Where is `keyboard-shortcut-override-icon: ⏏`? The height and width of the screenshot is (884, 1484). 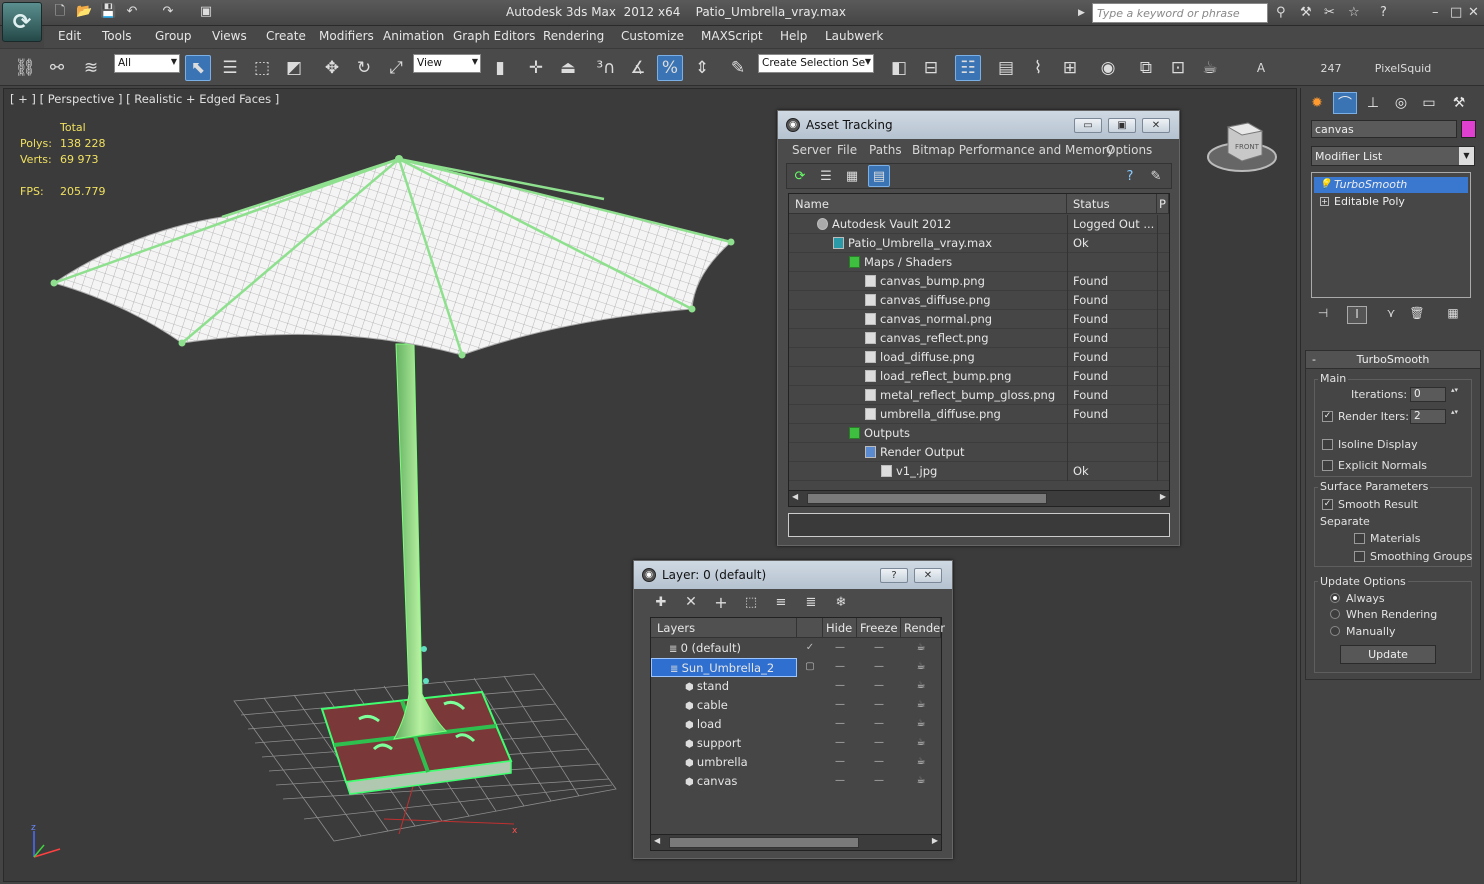 keyboard-shortcut-override-icon: ⏏ is located at coordinates (568, 68).